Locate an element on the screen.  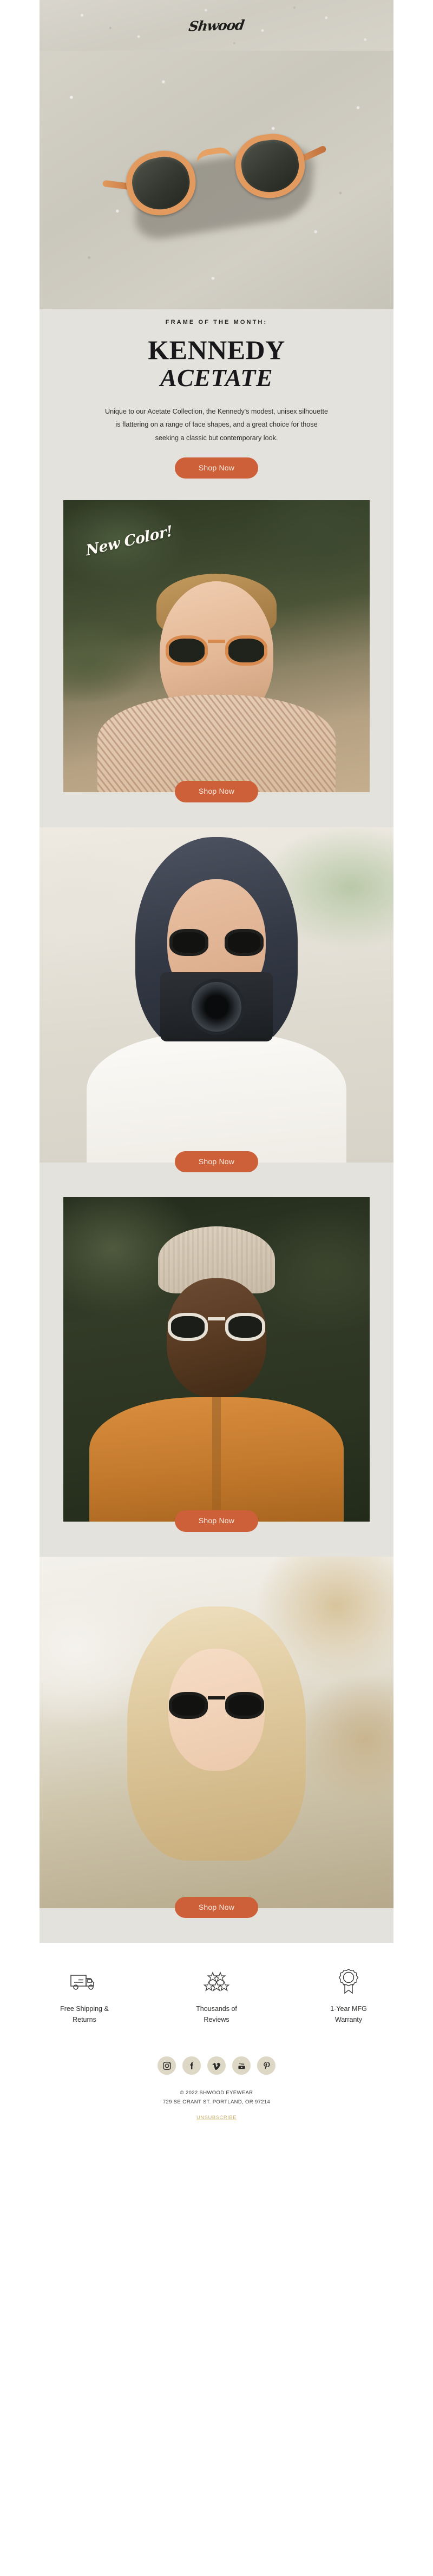
hero-product-image is located at coordinates (216, 180).